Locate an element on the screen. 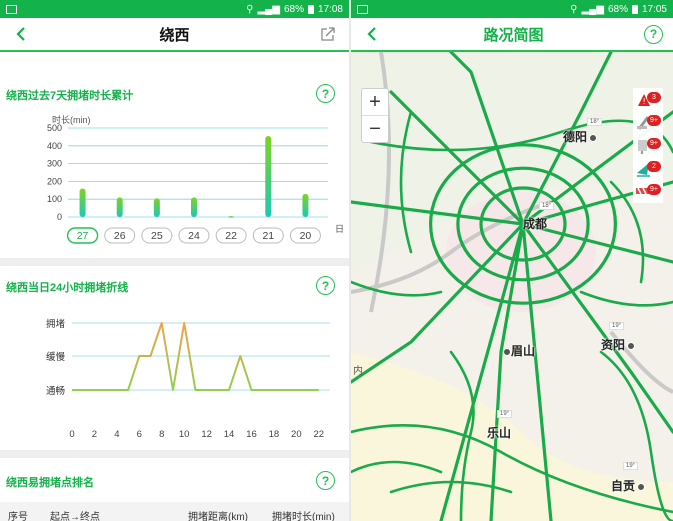  city-label-deyang: 德阳 is located at coordinates (580, 136).